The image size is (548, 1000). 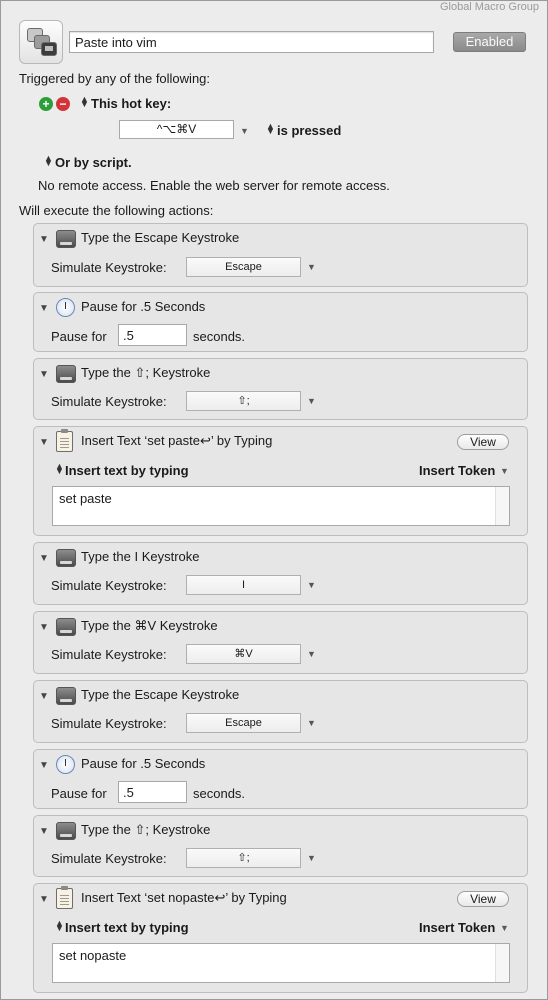 What do you see at coordinates (177, 440) in the screenshot?
I see `action-title: Insert Text ‘set paste↩’ by Typing` at bounding box center [177, 440].